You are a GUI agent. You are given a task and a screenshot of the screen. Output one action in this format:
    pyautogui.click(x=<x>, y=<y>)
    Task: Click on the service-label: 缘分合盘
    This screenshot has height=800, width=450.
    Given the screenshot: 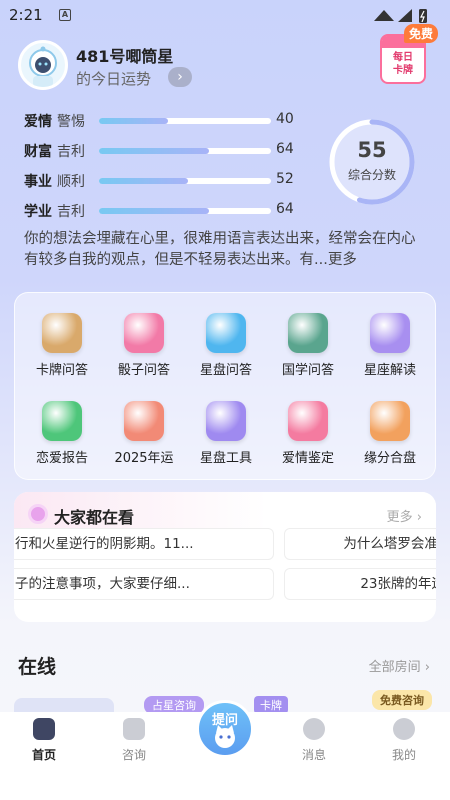 What is the action you would take?
    pyautogui.click(x=389, y=458)
    